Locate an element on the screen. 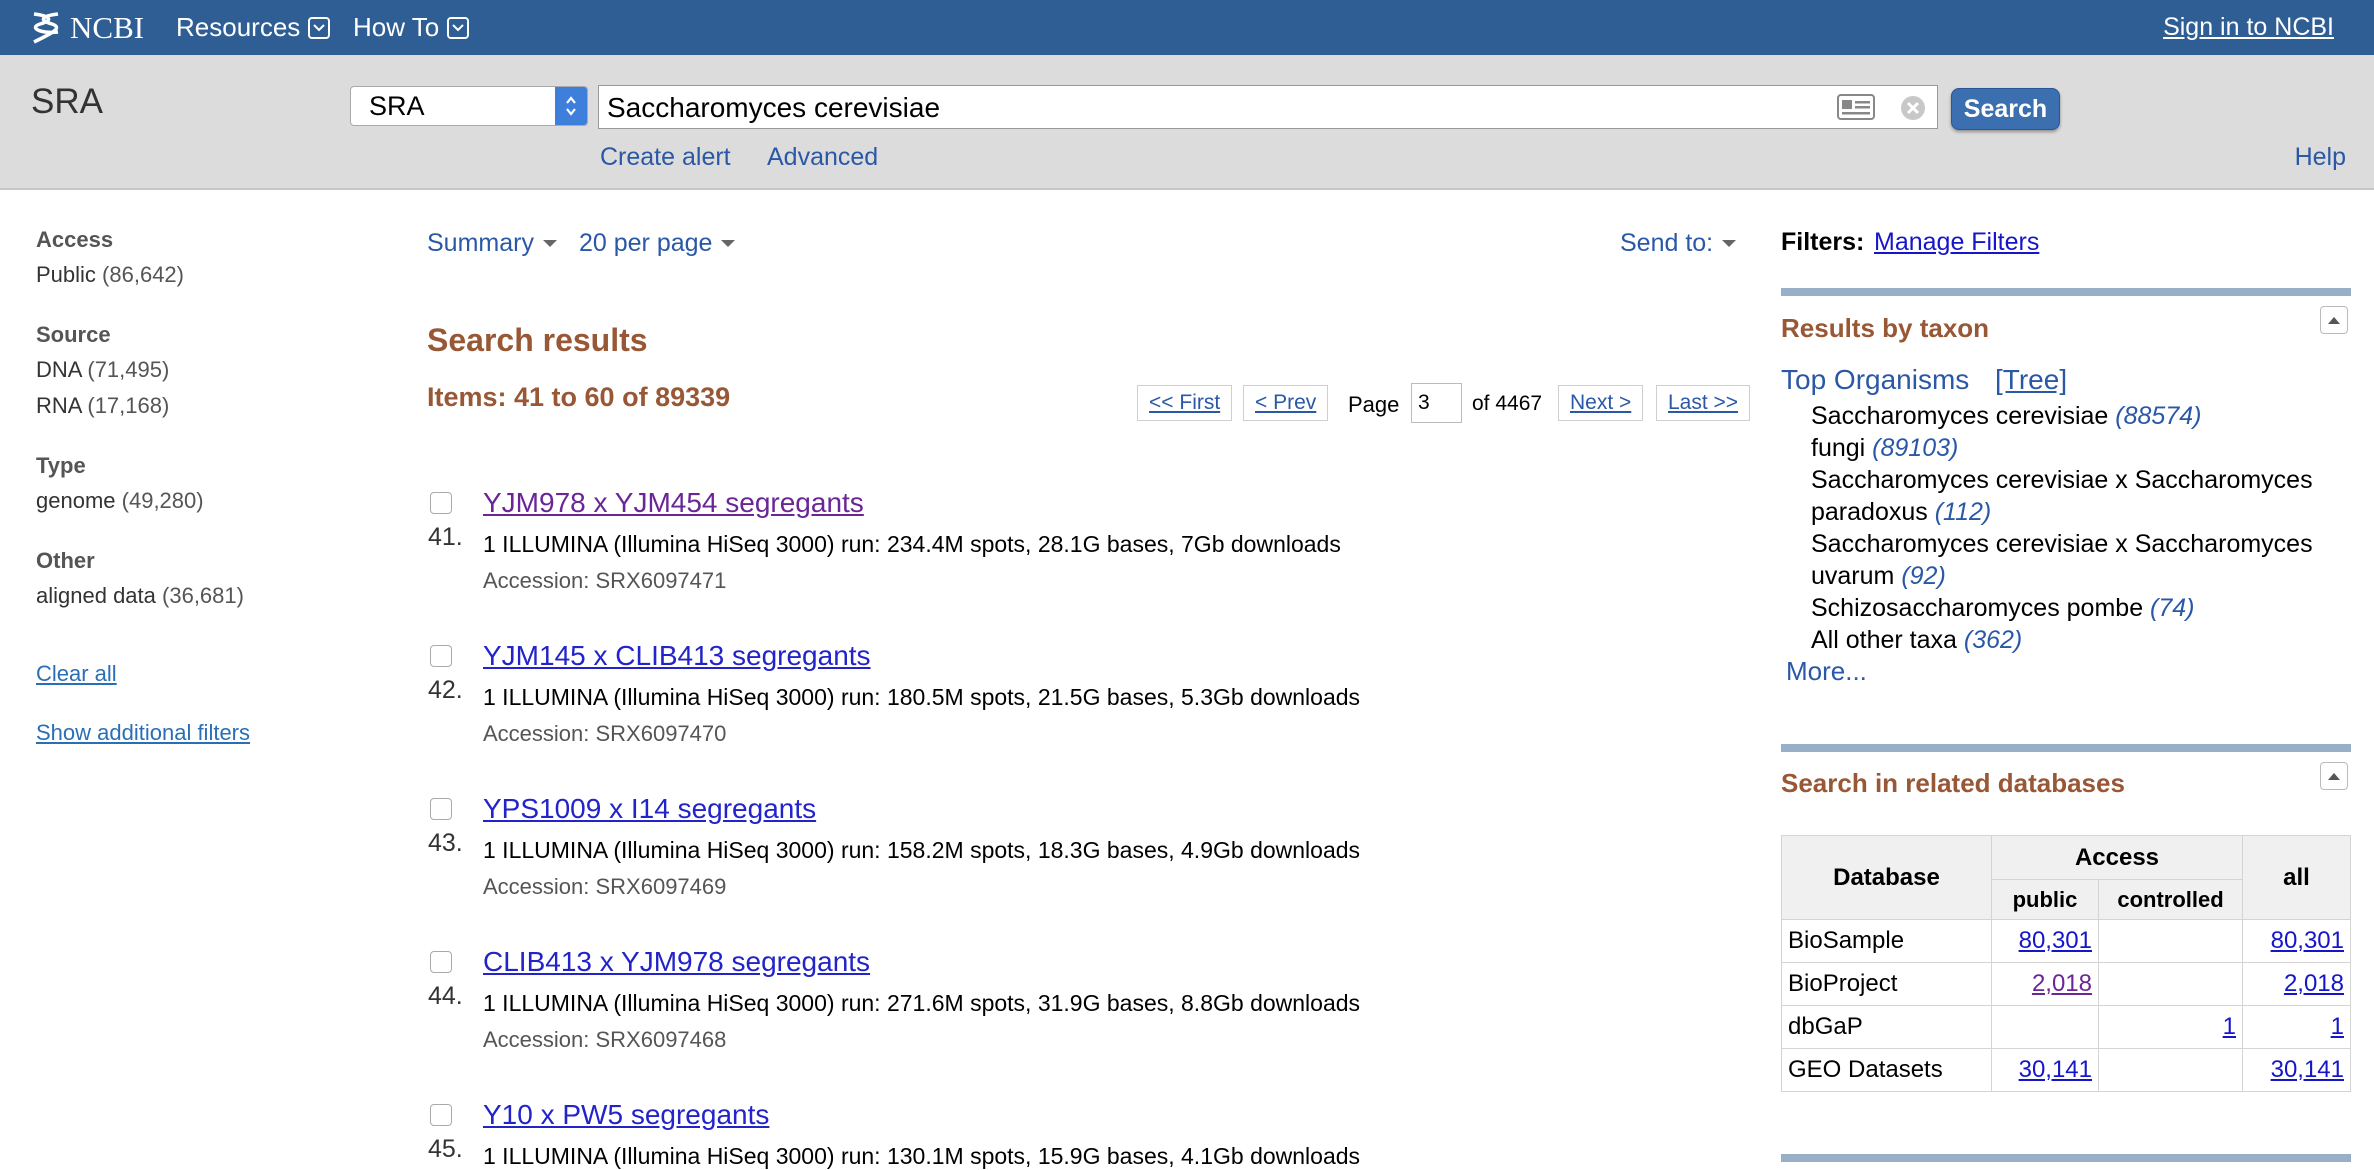 The height and width of the screenshot is (1170, 2374). public-count-link: 80,301 is located at coordinates (2055, 940).